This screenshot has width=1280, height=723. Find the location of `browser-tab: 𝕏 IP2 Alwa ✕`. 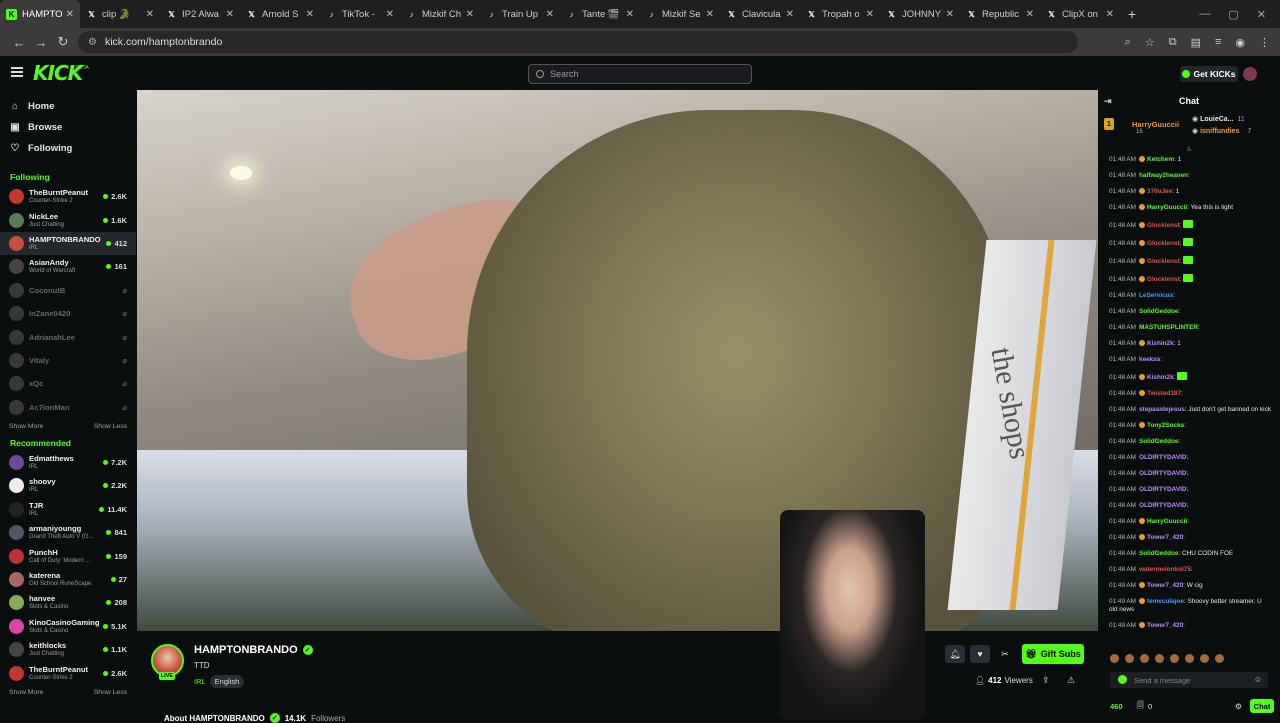

browser-tab: 𝕏 IP2 Alwa ✕ is located at coordinates (200, 14).